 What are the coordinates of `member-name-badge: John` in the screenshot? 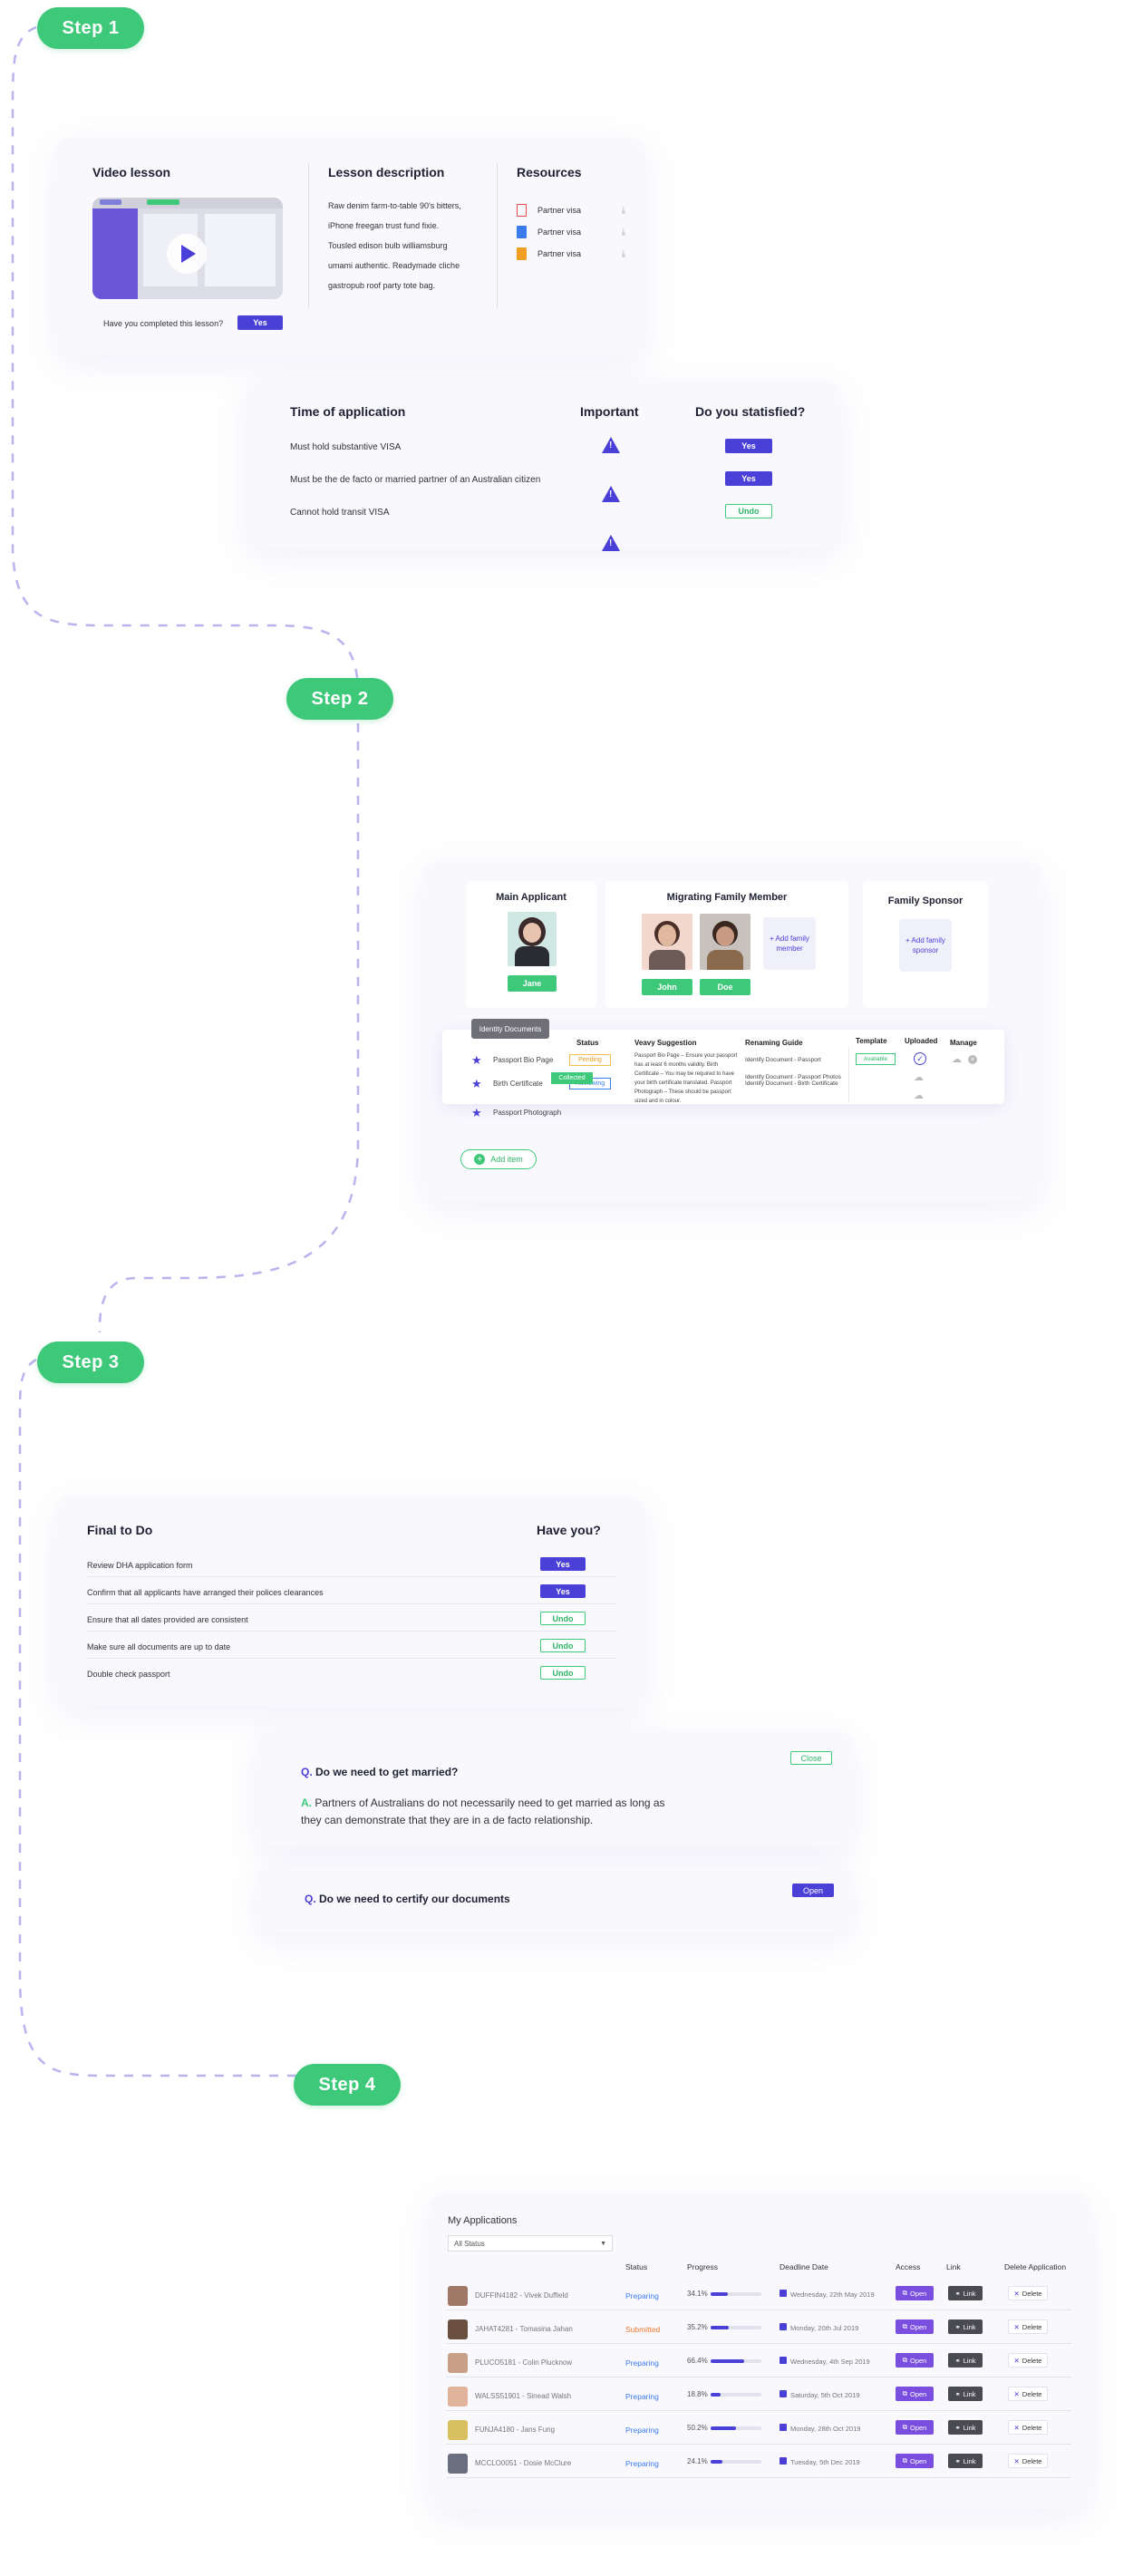 It's located at (667, 987).